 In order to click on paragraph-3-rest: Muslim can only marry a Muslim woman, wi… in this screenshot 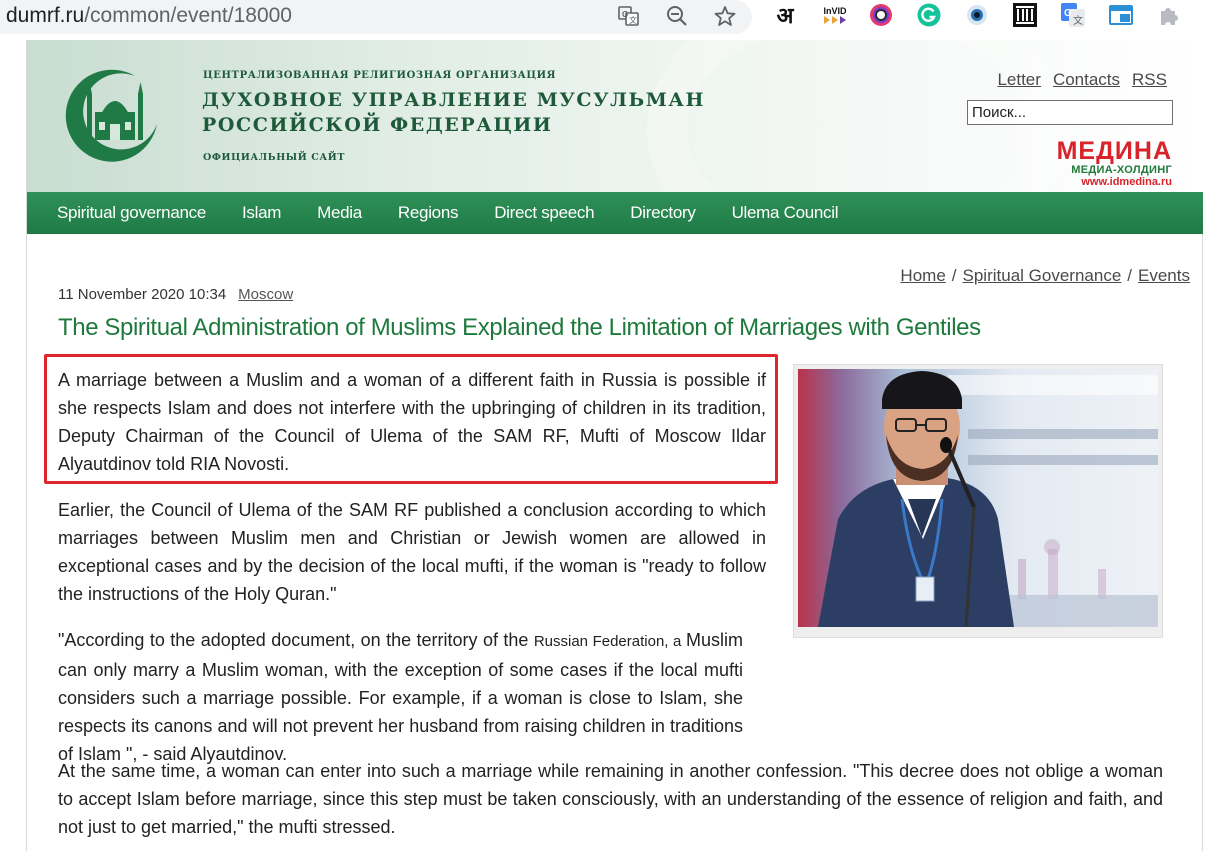, I will do `click(400, 697)`.